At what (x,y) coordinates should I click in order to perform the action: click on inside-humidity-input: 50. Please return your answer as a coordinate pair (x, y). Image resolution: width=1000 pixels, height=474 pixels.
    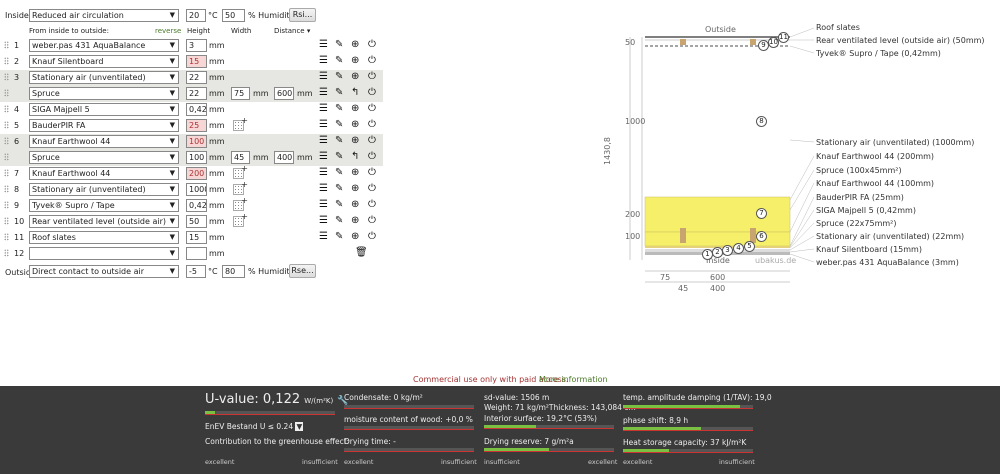
    Looking at the image, I should click on (233, 15).